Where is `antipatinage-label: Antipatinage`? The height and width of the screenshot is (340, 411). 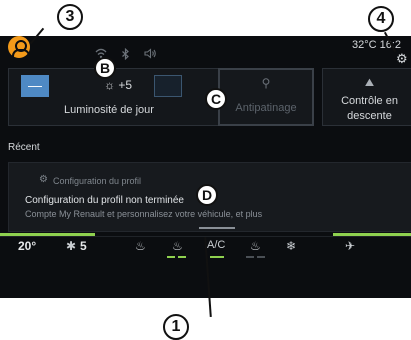
antipatinage-label: Antipatinage is located at coordinates (266, 108).